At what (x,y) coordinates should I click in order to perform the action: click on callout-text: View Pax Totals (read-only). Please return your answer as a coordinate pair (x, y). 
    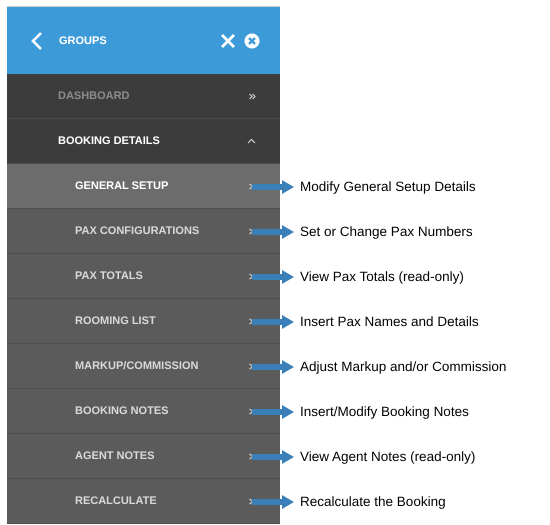
    Looking at the image, I should click on (382, 276).